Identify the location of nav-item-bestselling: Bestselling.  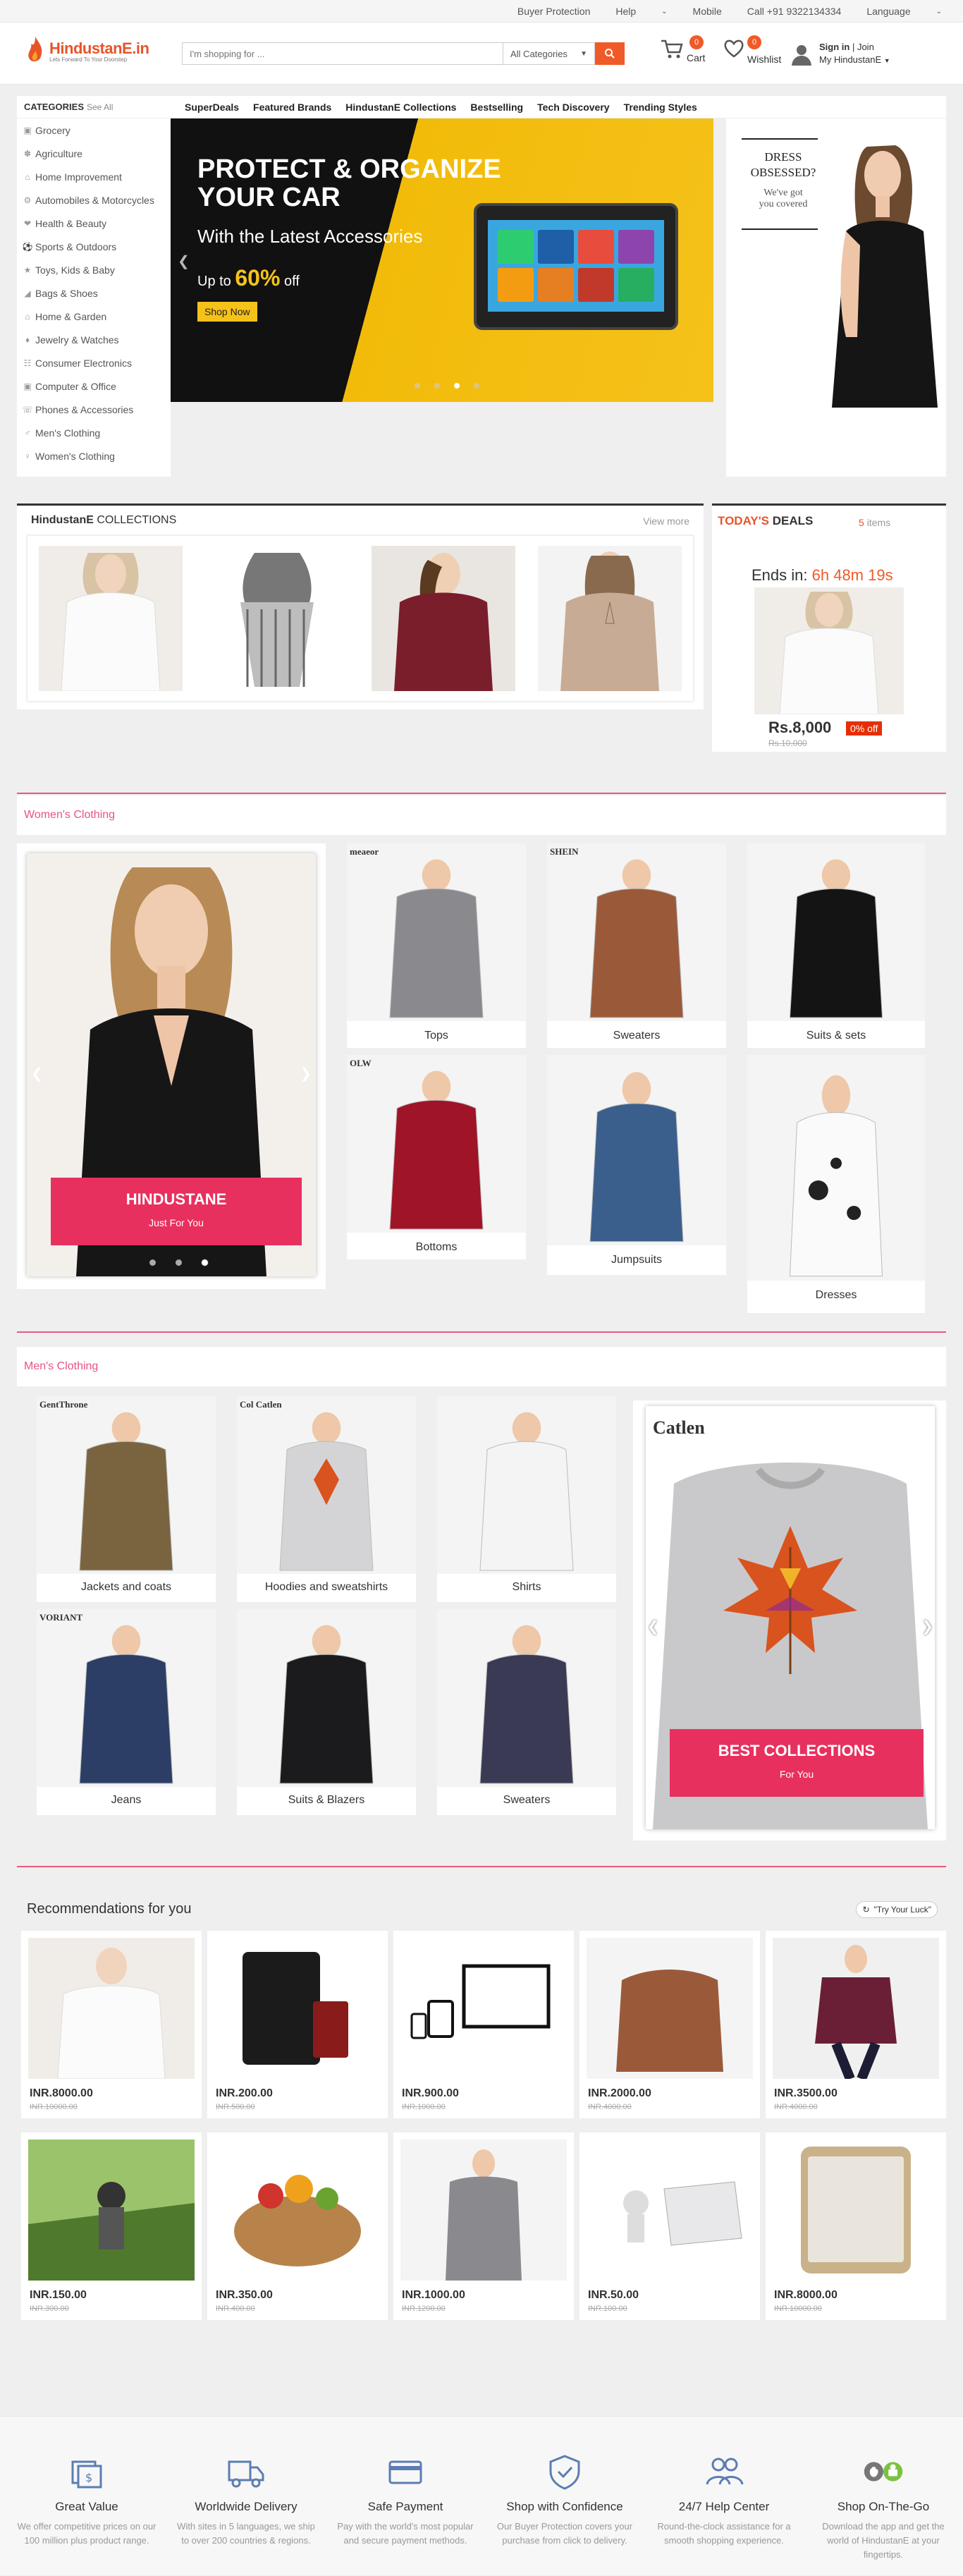
(496, 108).